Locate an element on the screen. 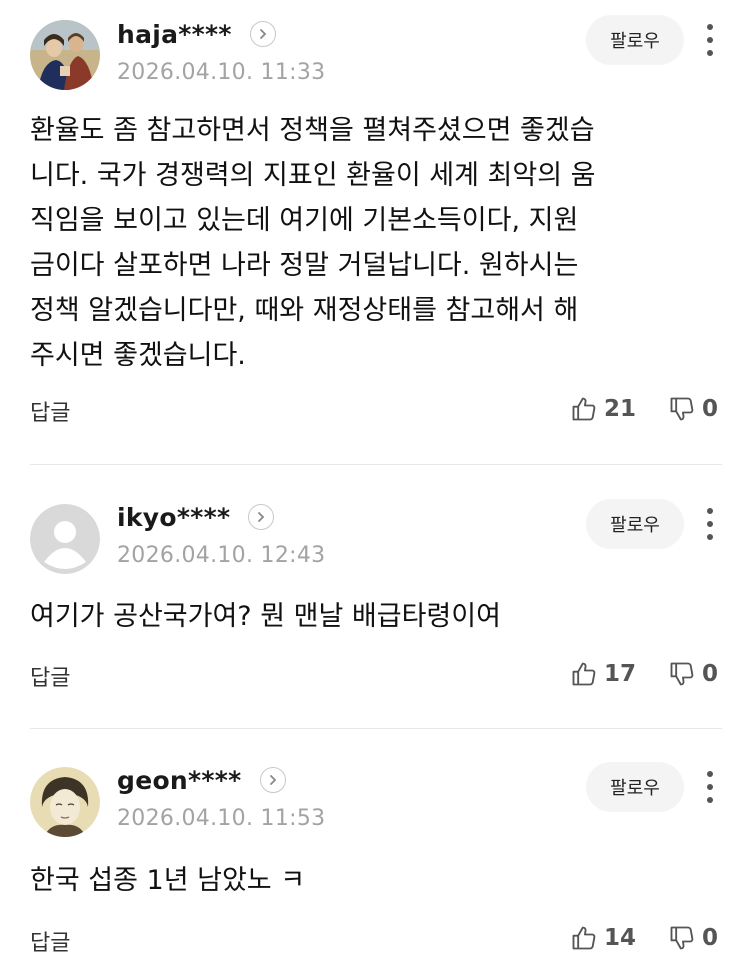  username: ikyo**** is located at coordinates (173, 517).